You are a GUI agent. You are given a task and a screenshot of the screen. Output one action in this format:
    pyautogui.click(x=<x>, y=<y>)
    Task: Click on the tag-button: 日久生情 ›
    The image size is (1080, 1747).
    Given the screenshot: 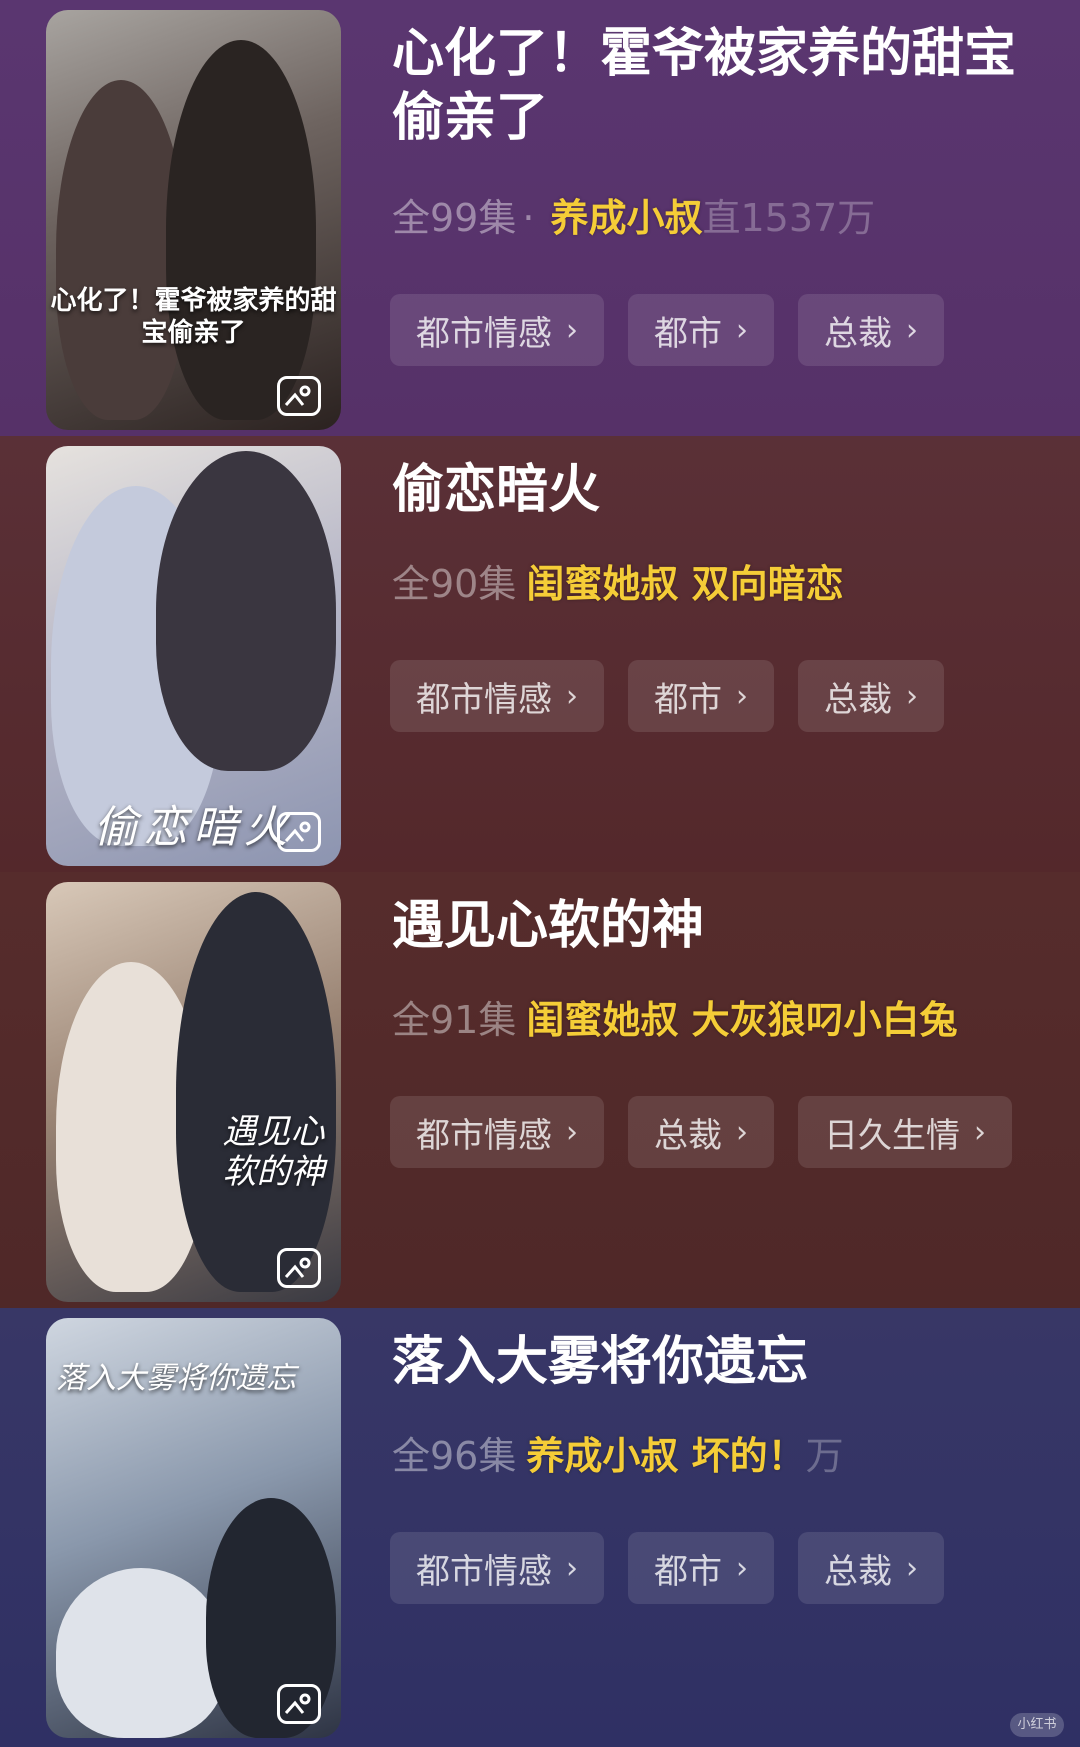 What is the action you would take?
    pyautogui.click(x=905, y=1132)
    